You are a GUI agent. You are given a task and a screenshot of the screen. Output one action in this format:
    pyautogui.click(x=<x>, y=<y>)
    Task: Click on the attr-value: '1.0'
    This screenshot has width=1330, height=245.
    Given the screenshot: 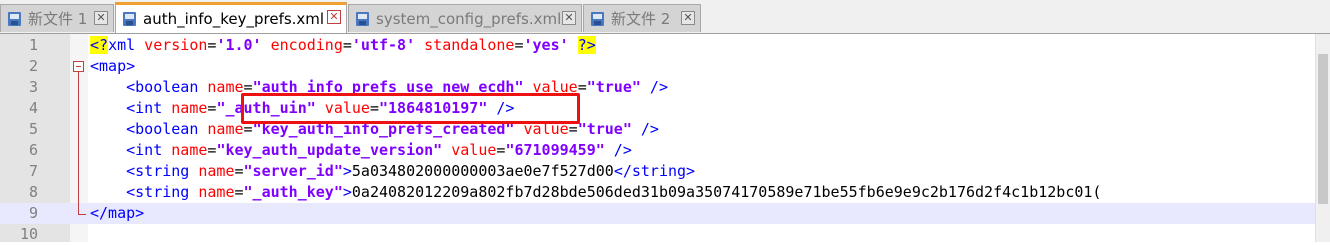 What is the action you would take?
    pyautogui.click(x=239, y=45)
    